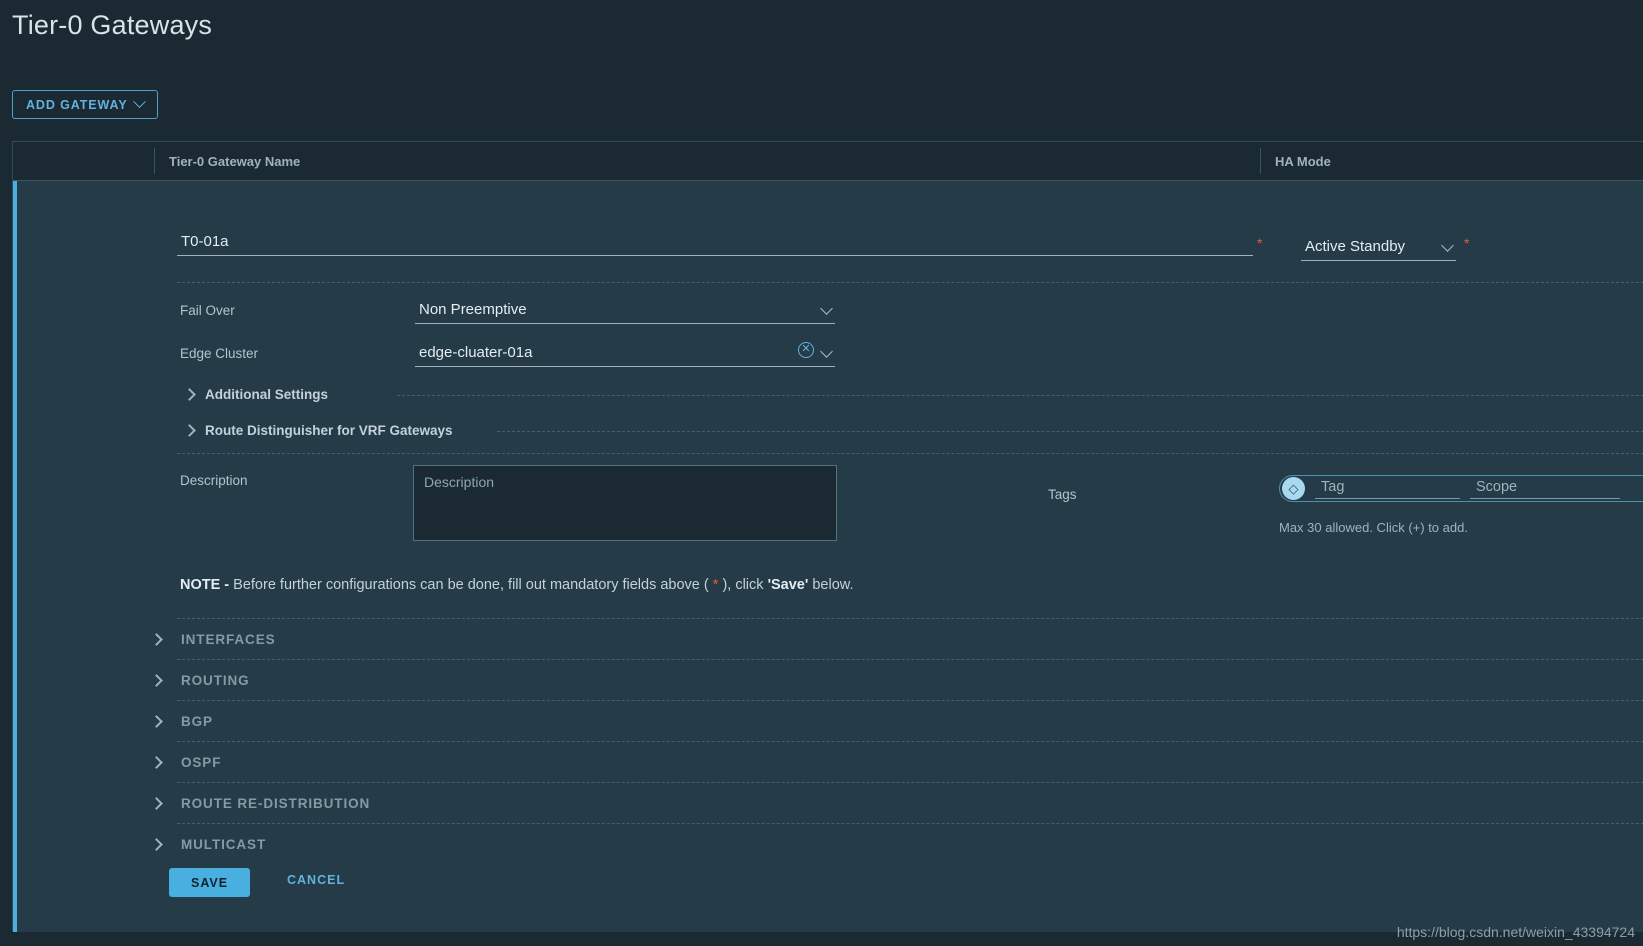 The image size is (1643, 946). What do you see at coordinates (476, 352) in the screenshot?
I see `edge-cluster-value: edge-cluater-01a` at bounding box center [476, 352].